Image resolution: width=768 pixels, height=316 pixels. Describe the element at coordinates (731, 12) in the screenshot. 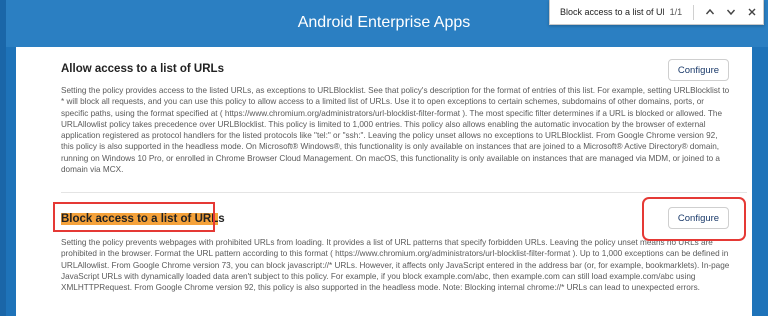

I see `chevron-down-icon` at that location.